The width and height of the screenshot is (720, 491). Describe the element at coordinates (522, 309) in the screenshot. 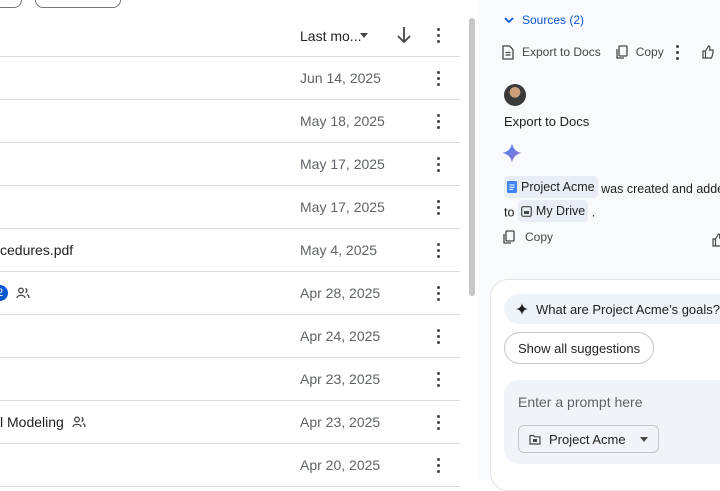

I see `sparkle-icon` at that location.